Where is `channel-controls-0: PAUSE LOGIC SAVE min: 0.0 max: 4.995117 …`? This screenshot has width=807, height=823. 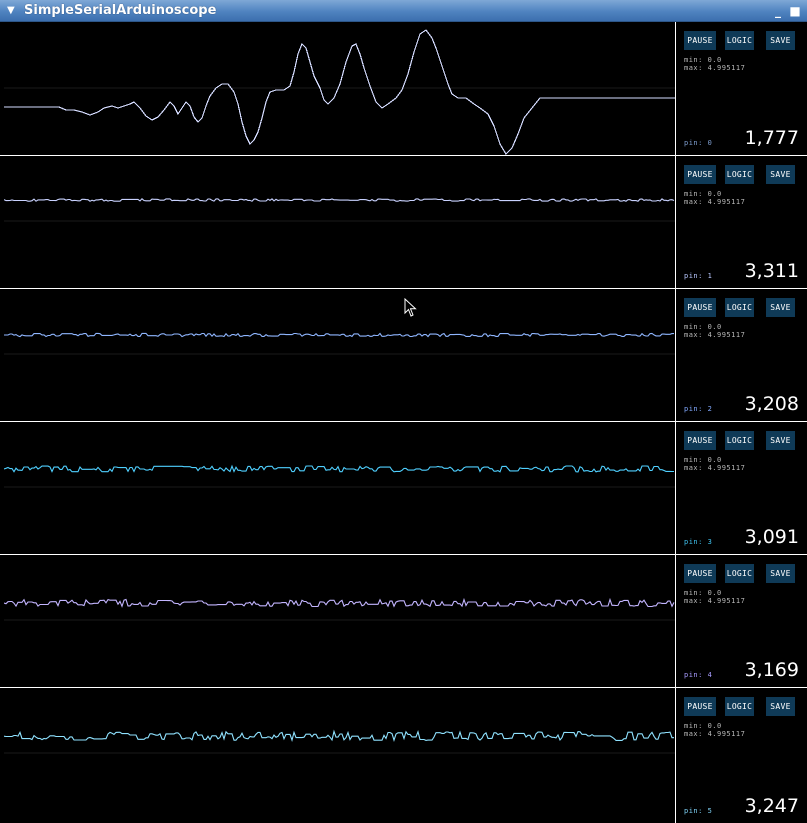 channel-controls-0: PAUSE LOGIC SAVE min: 0.0 max: 4.995117 … is located at coordinates (741, 88).